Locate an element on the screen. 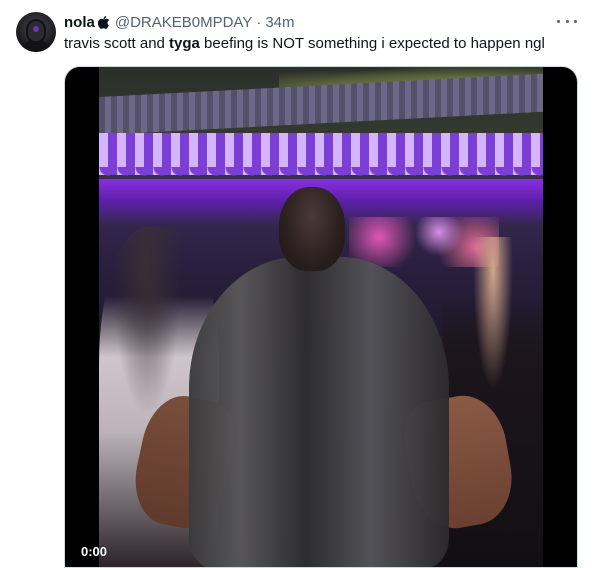 The height and width of the screenshot is (568, 595). more-horizontal-icon is located at coordinates (567, 21).